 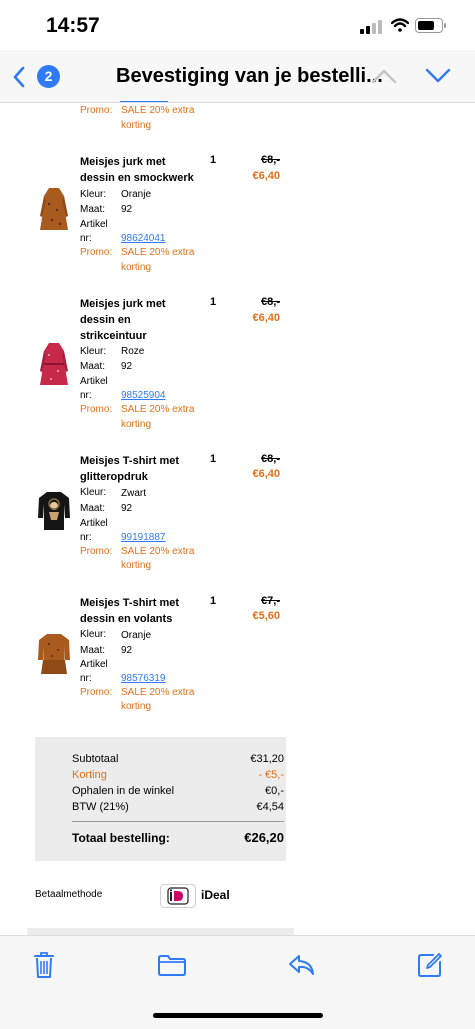 I want to click on product-name-line: dessin en smockwerk, so click(x=137, y=178).